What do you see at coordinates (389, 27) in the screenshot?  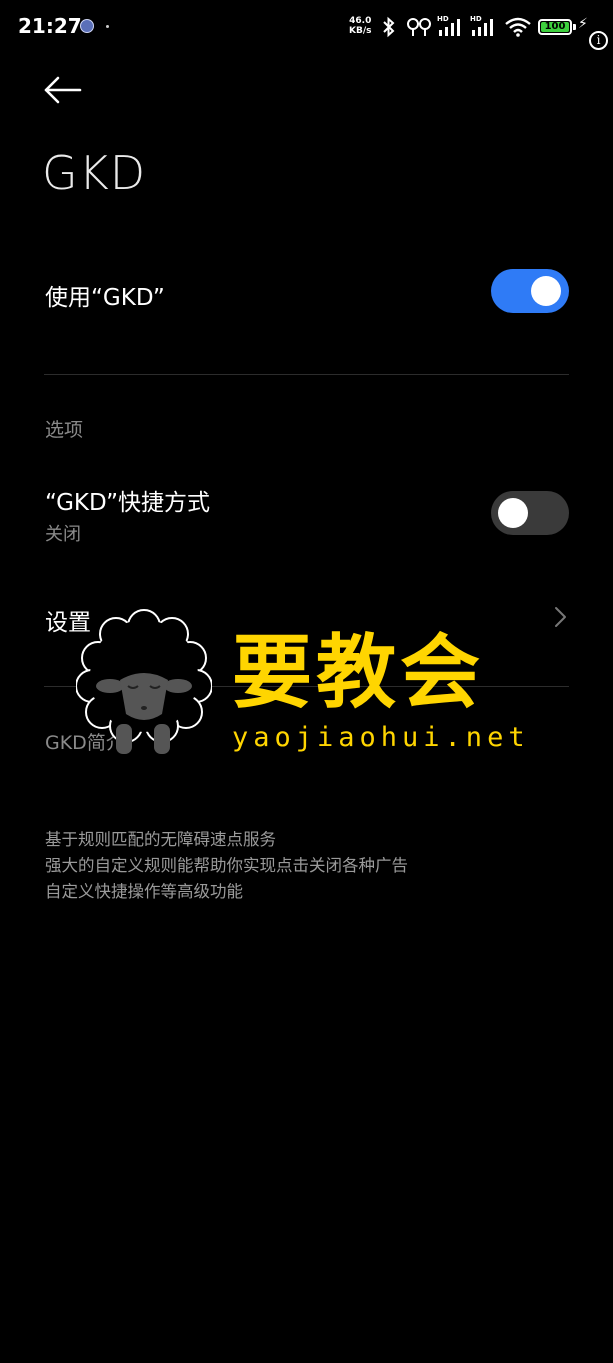 I see `bluetooth-icon` at bounding box center [389, 27].